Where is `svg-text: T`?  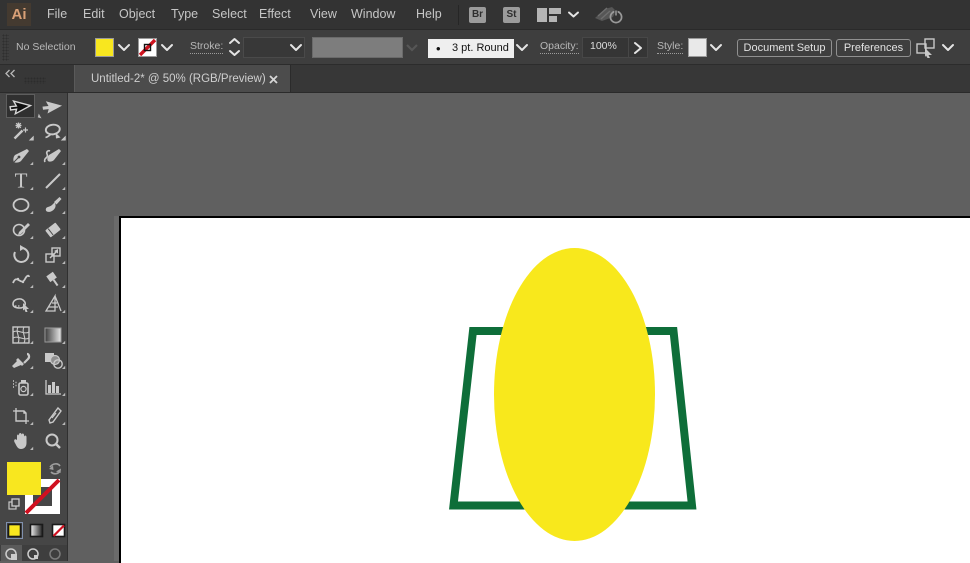 svg-text: T is located at coordinates (21, 181).